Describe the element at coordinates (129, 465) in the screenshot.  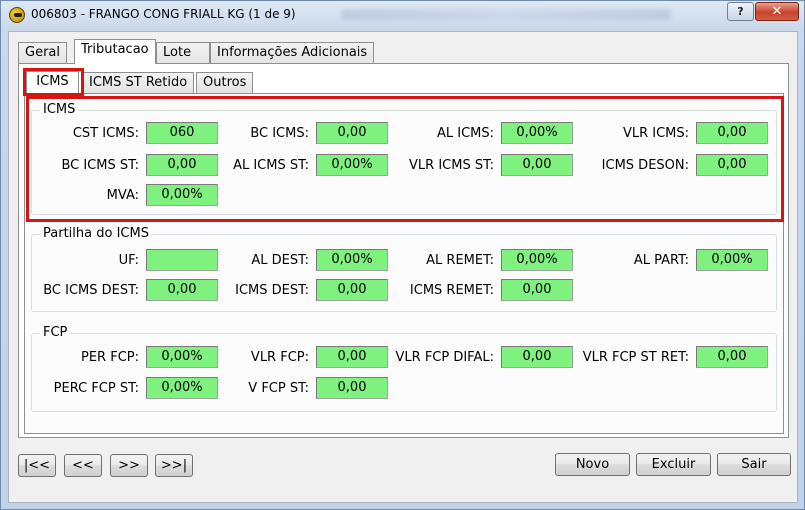
I see `next-record-button: >>` at that location.